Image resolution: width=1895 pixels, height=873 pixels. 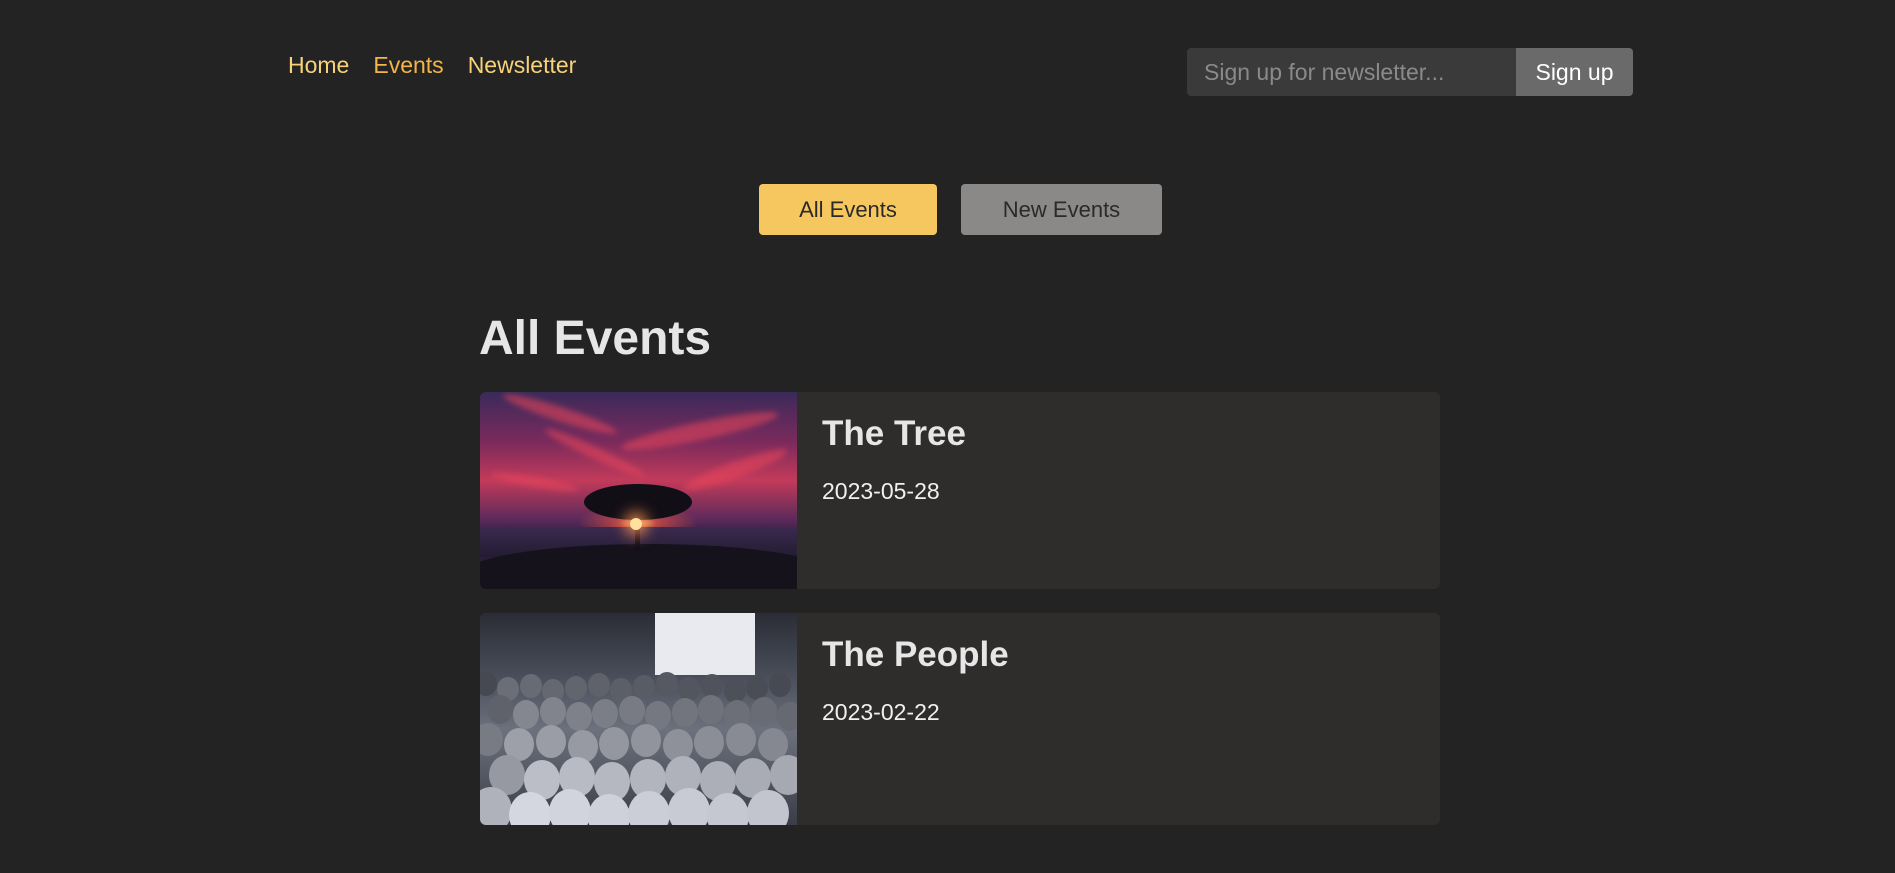 I want to click on event-card-body: The People 2023-02-22, so click(x=903, y=719).